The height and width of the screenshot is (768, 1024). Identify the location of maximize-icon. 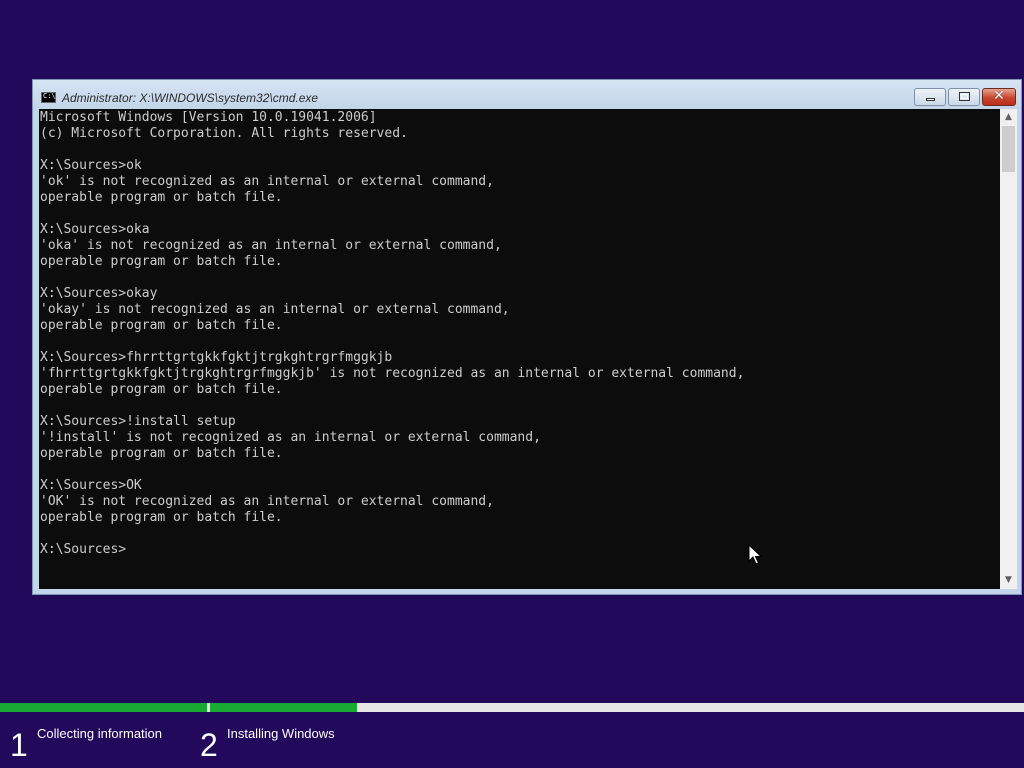
(964, 96).